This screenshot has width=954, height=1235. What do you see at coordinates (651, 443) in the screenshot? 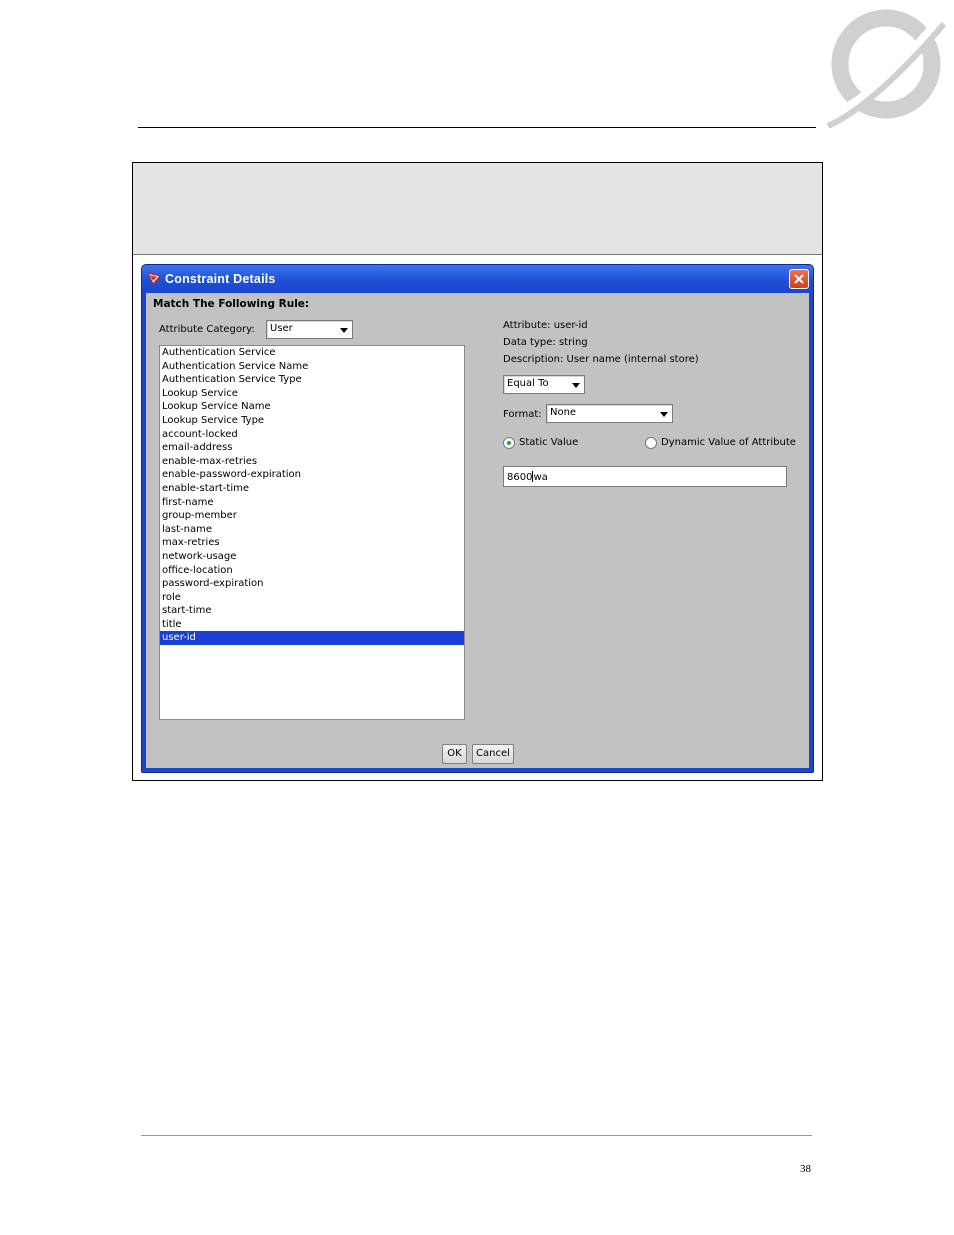
I see `dynamic-value-radio` at bounding box center [651, 443].